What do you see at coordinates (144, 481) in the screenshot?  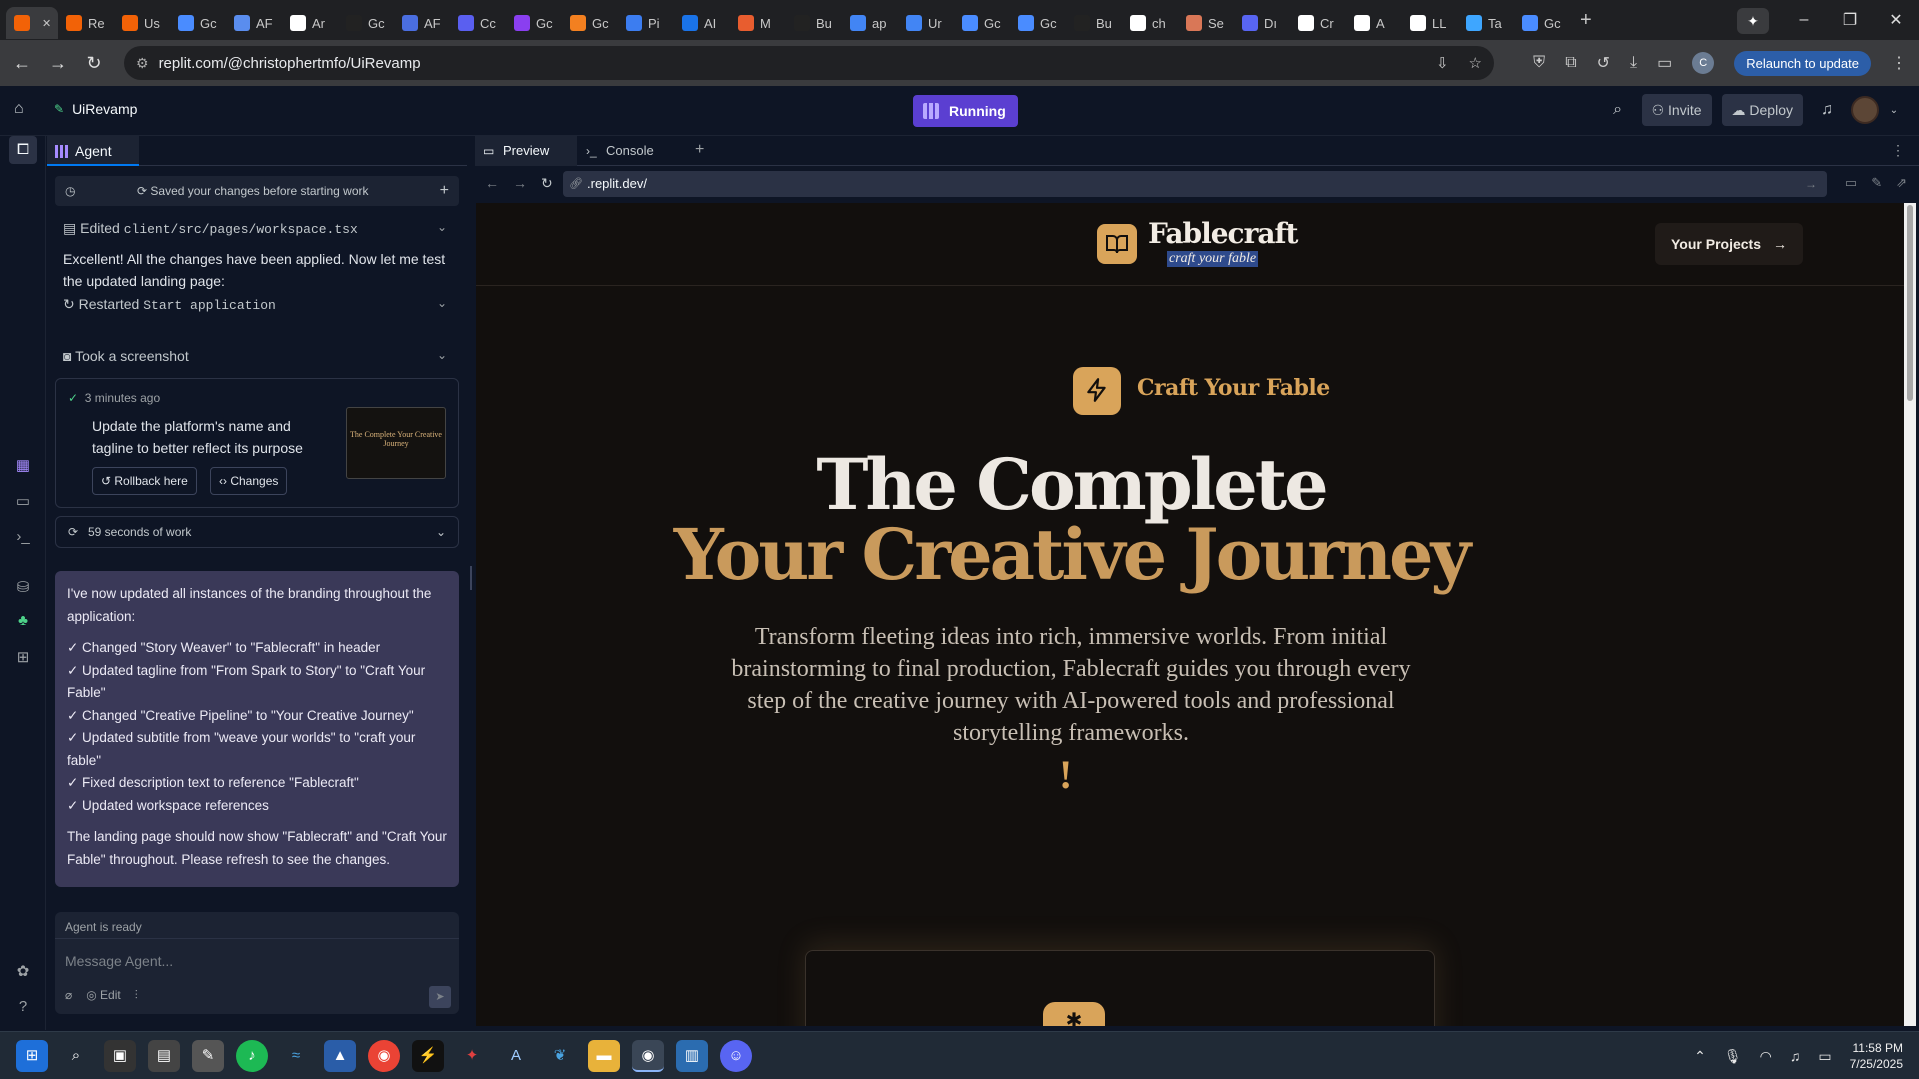 I see `rollback-button: ↺ Rollback here` at bounding box center [144, 481].